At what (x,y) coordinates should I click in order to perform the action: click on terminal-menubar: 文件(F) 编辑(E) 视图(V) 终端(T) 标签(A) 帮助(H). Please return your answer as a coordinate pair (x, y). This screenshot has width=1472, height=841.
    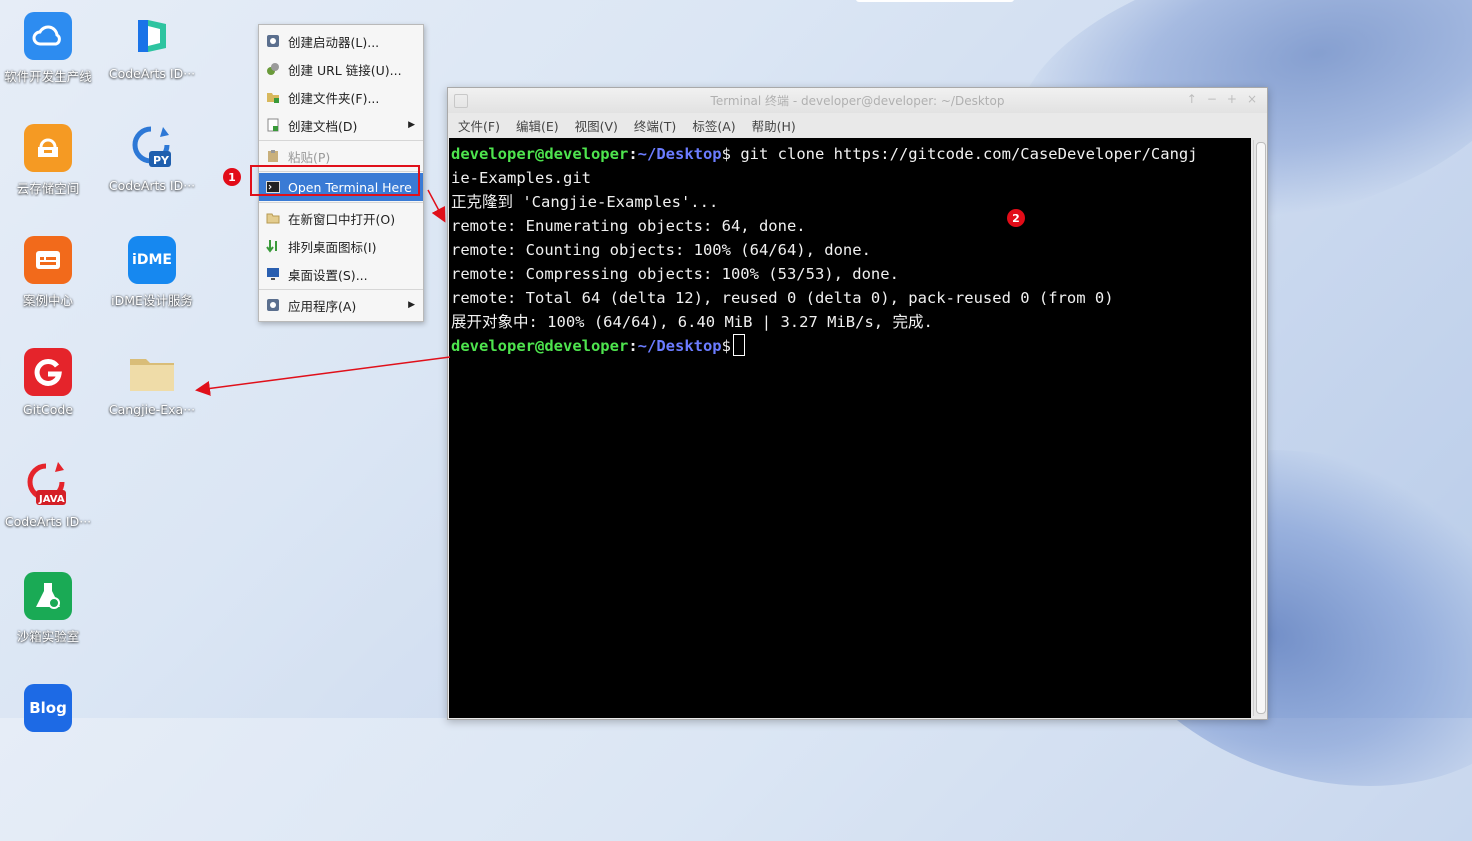
    Looking at the image, I should click on (857, 125).